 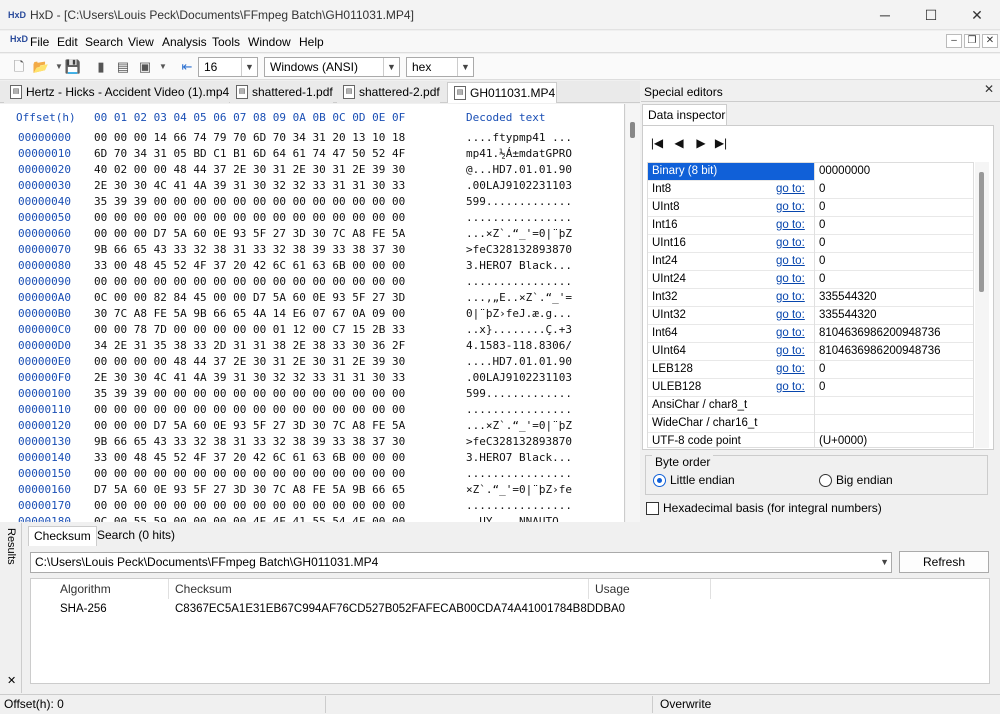 I want to click on tab-search-hits: Search (0 hits), so click(x=136, y=536).